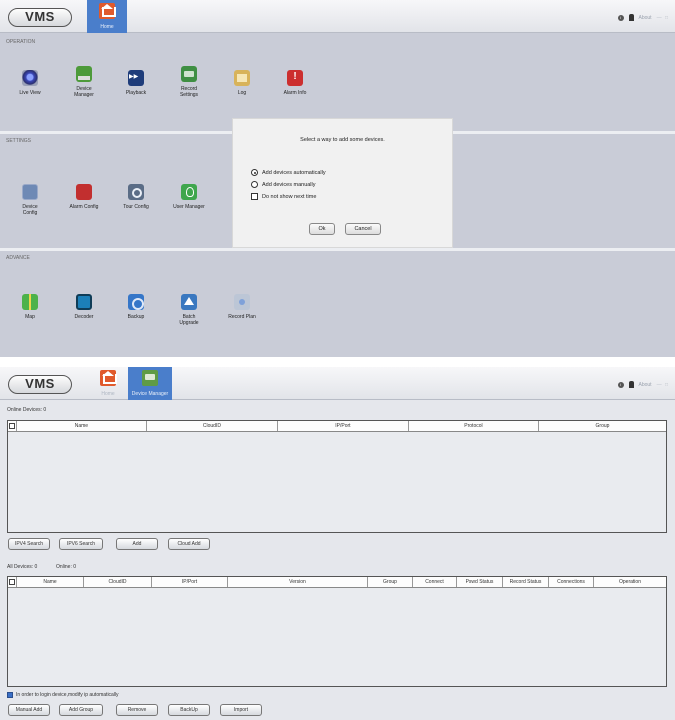  I want to click on tile-user-manager: User Manager, so click(189, 197).